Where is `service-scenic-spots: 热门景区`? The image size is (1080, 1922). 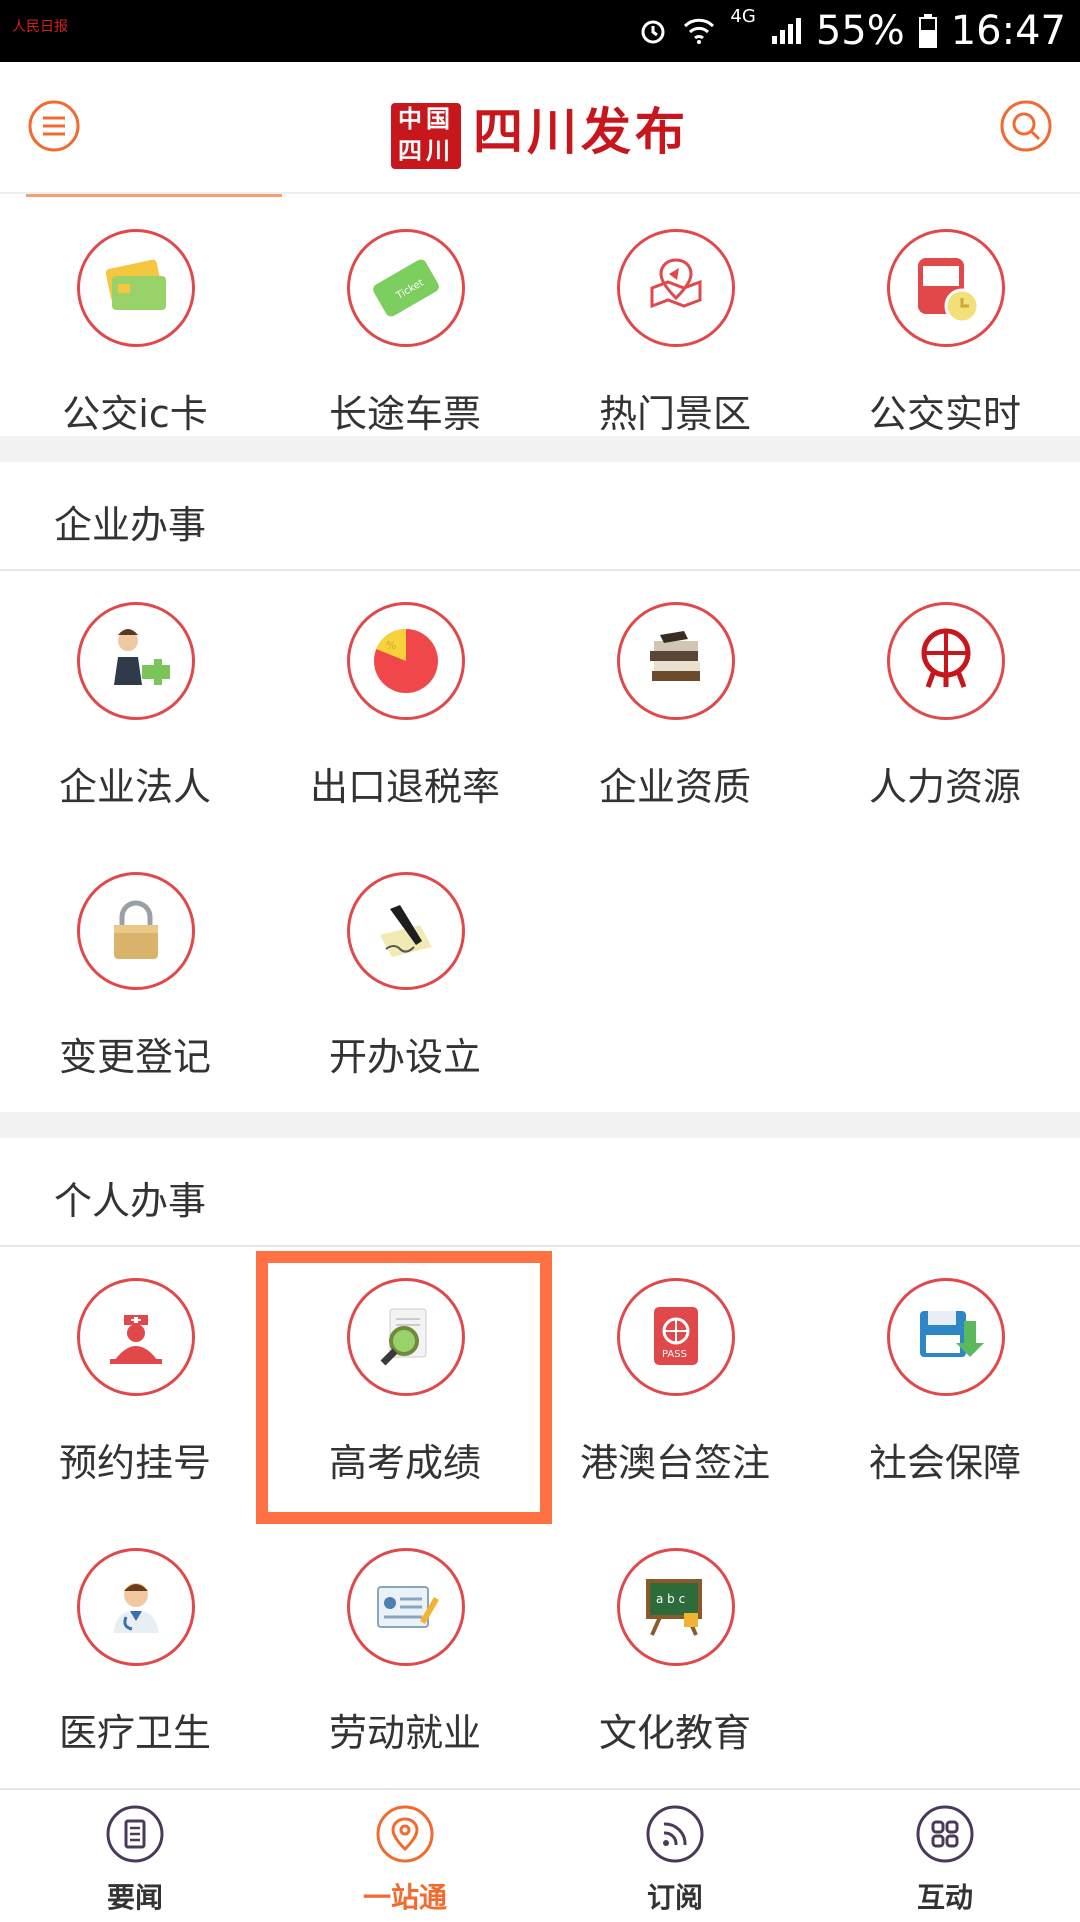 service-scenic-spots: 热门景区 is located at coordinates (675, 340).